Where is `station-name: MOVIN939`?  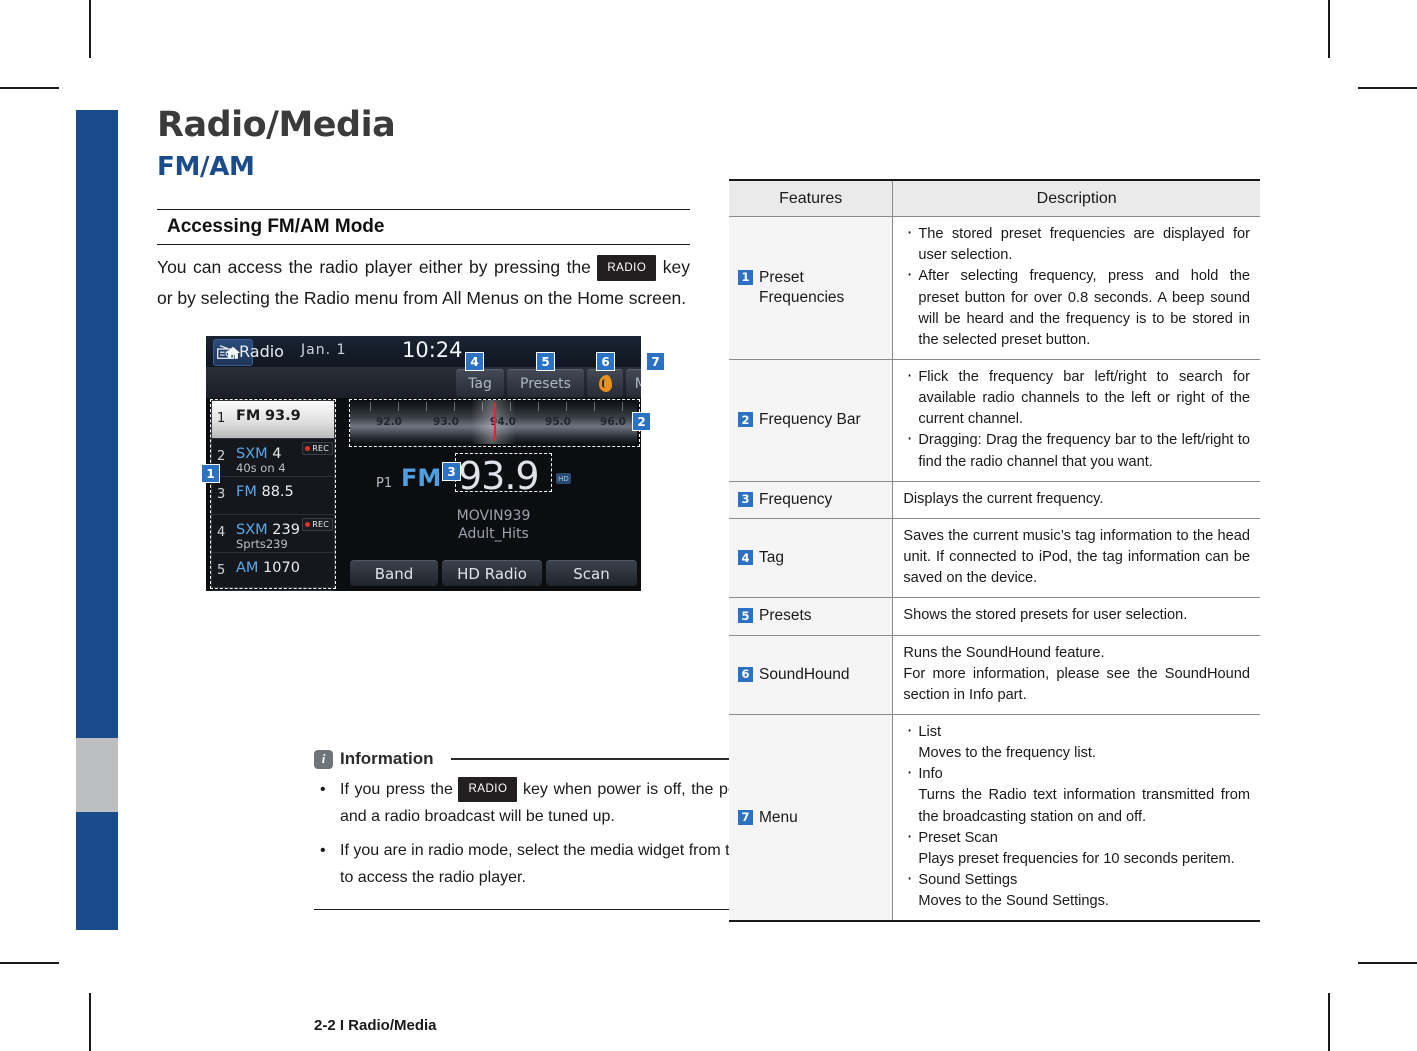 station-name: MOVIN939 is located at coordinates (493, 516).